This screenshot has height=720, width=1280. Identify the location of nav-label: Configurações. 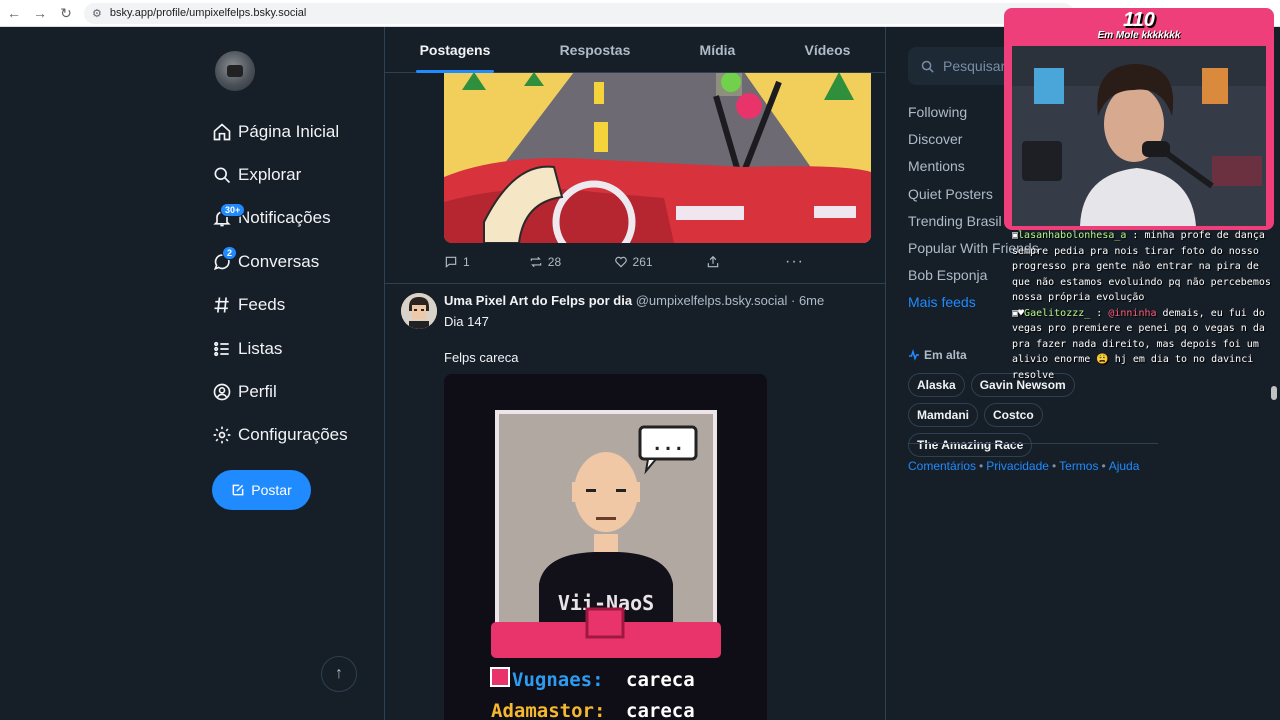
(293, 435).